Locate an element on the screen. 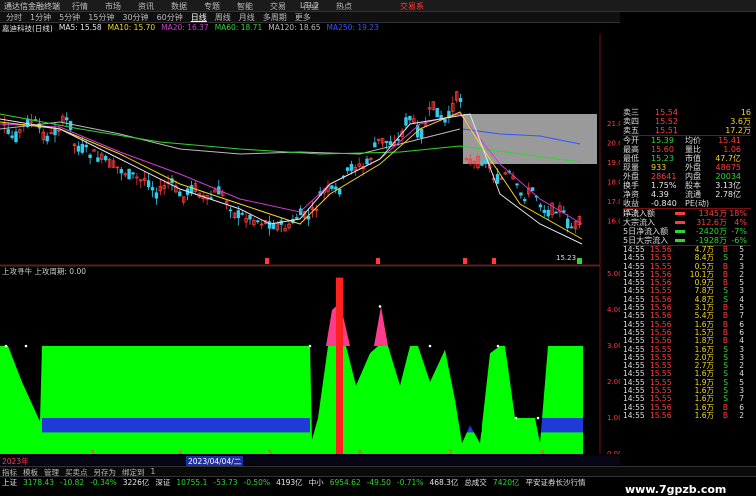 The height and width of the screenshot is (496, 756). index-value: 10755.1 is located at coordinates (192, 482).